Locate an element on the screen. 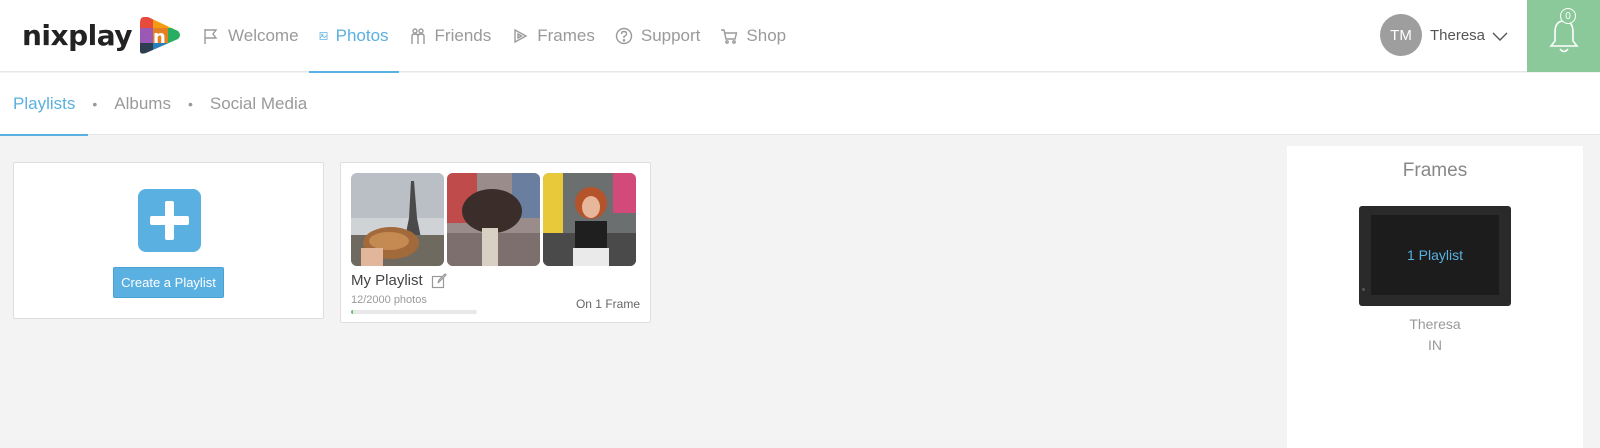 This screenshot has height=448, width=1600. svg-text: n is located at coordinates (159, 37).